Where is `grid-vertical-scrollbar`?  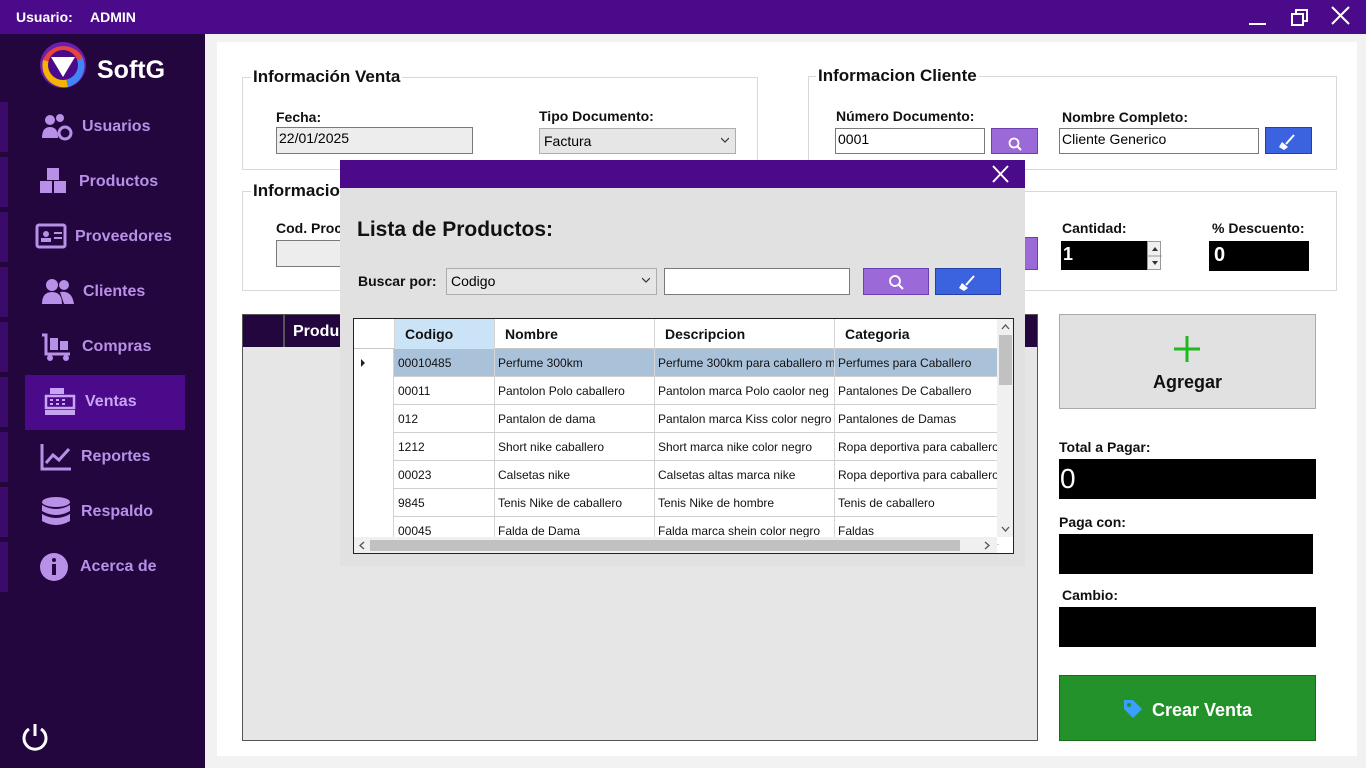 grid-vertical-scrollbar is located at coordinates (1005, 428).